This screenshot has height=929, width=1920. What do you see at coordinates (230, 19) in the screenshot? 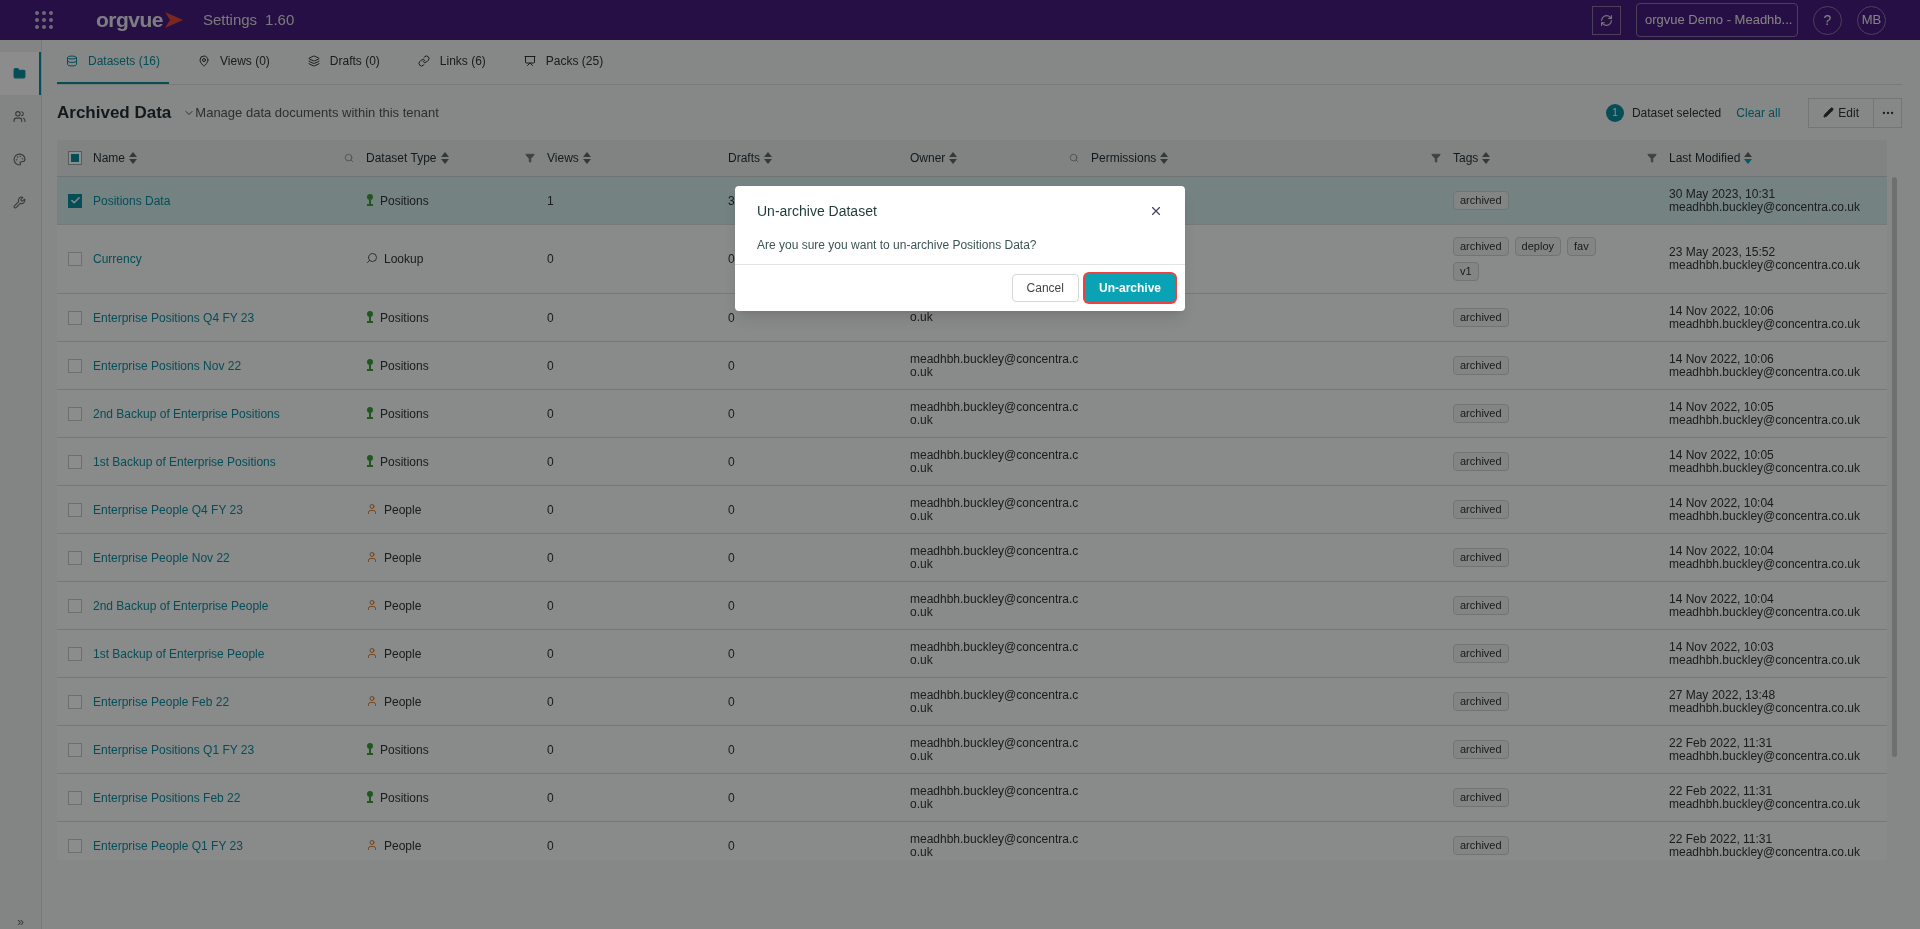
I see `page-title: Settings` at bounding box center [230, 19].